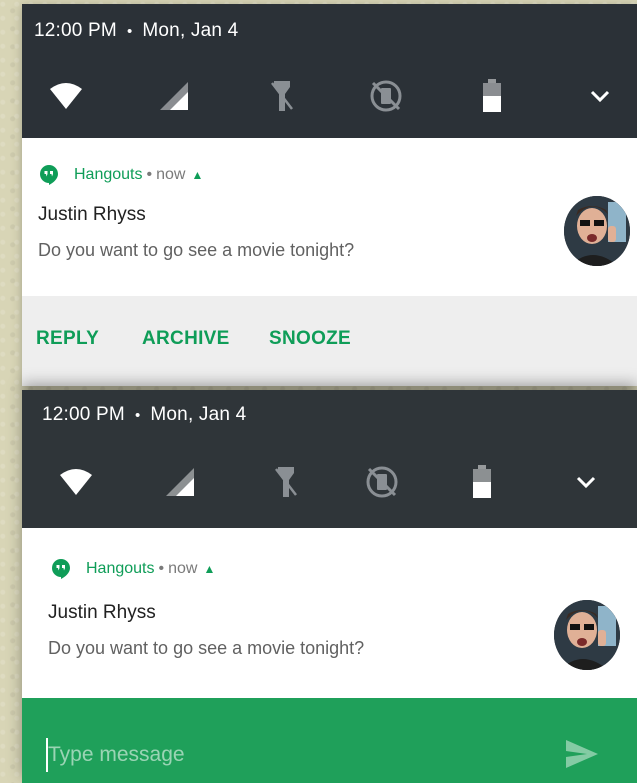 The image size is (637, 783). What do you see at coordinates (67, 339) in the screenshot?
I see `reply-button: REPLY` at bounding box center [67, 339].